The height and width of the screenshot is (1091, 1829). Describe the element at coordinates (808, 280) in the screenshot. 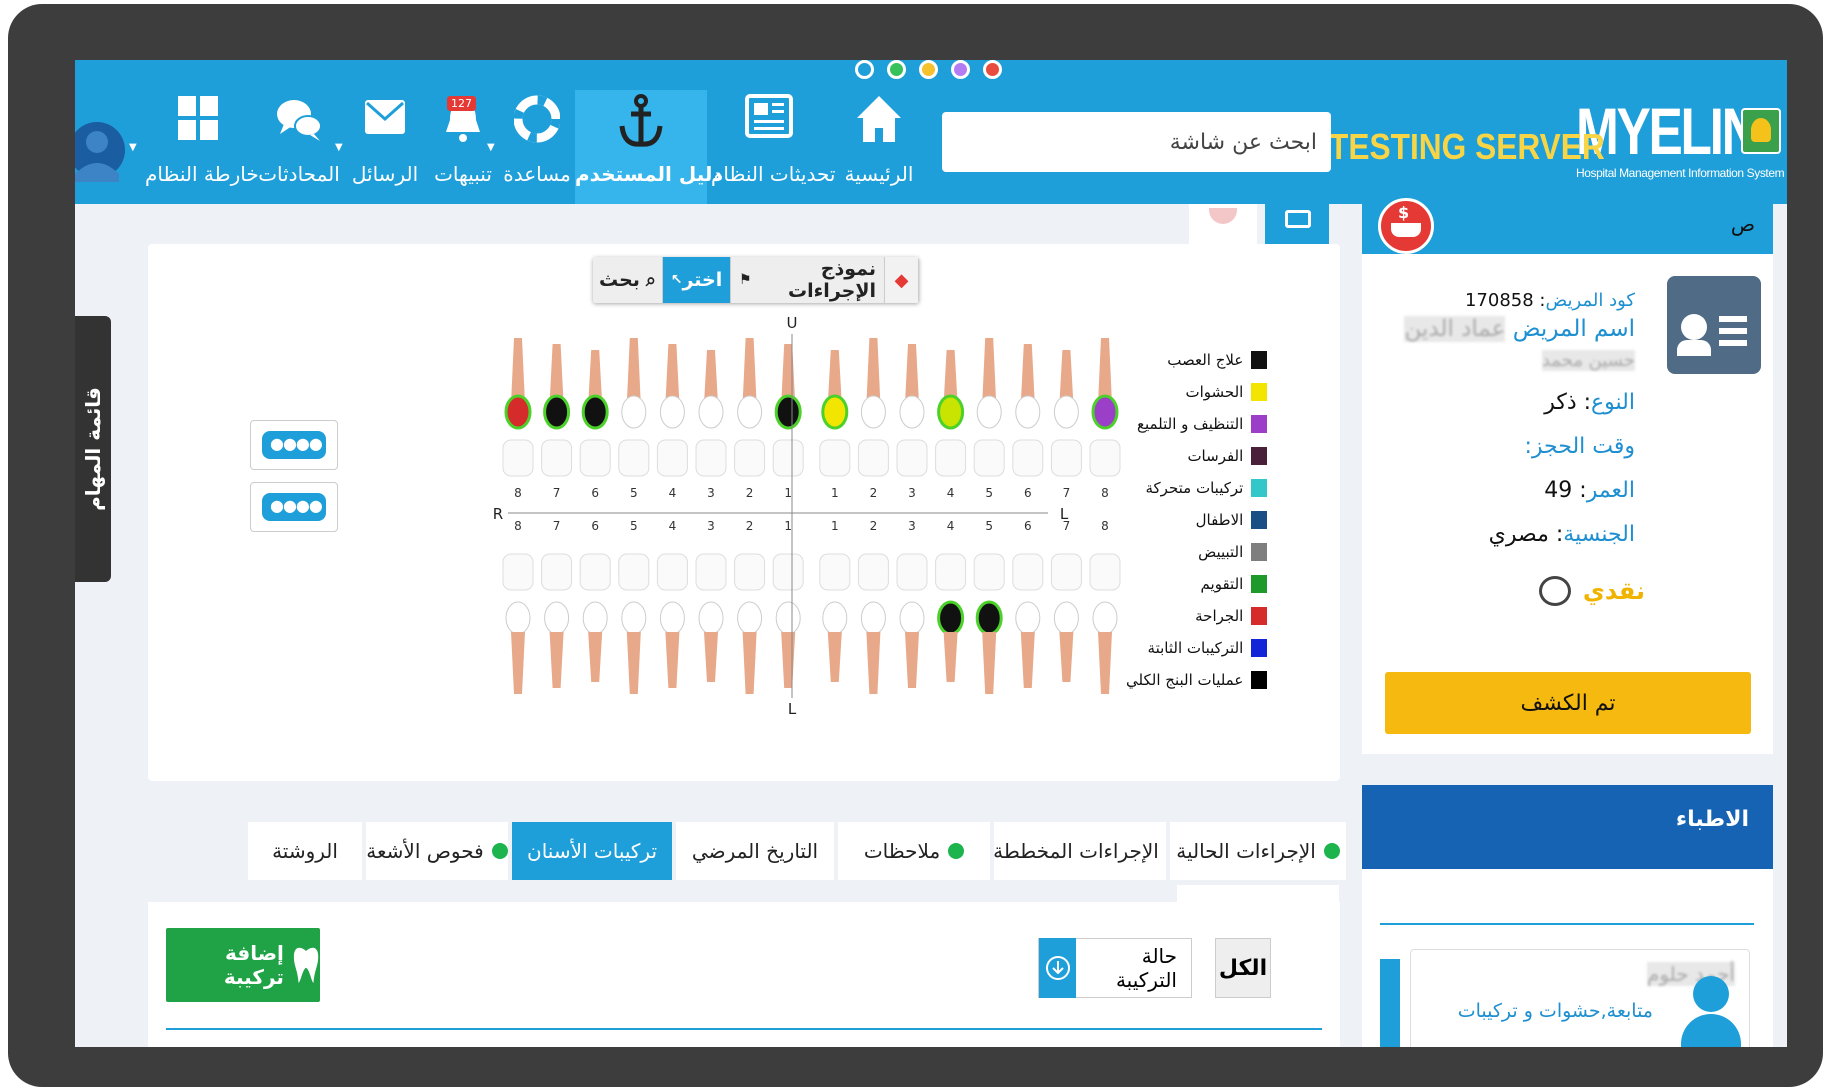

I see `procedures-model-button: نموذج الإجراءات ⚑` at that location.